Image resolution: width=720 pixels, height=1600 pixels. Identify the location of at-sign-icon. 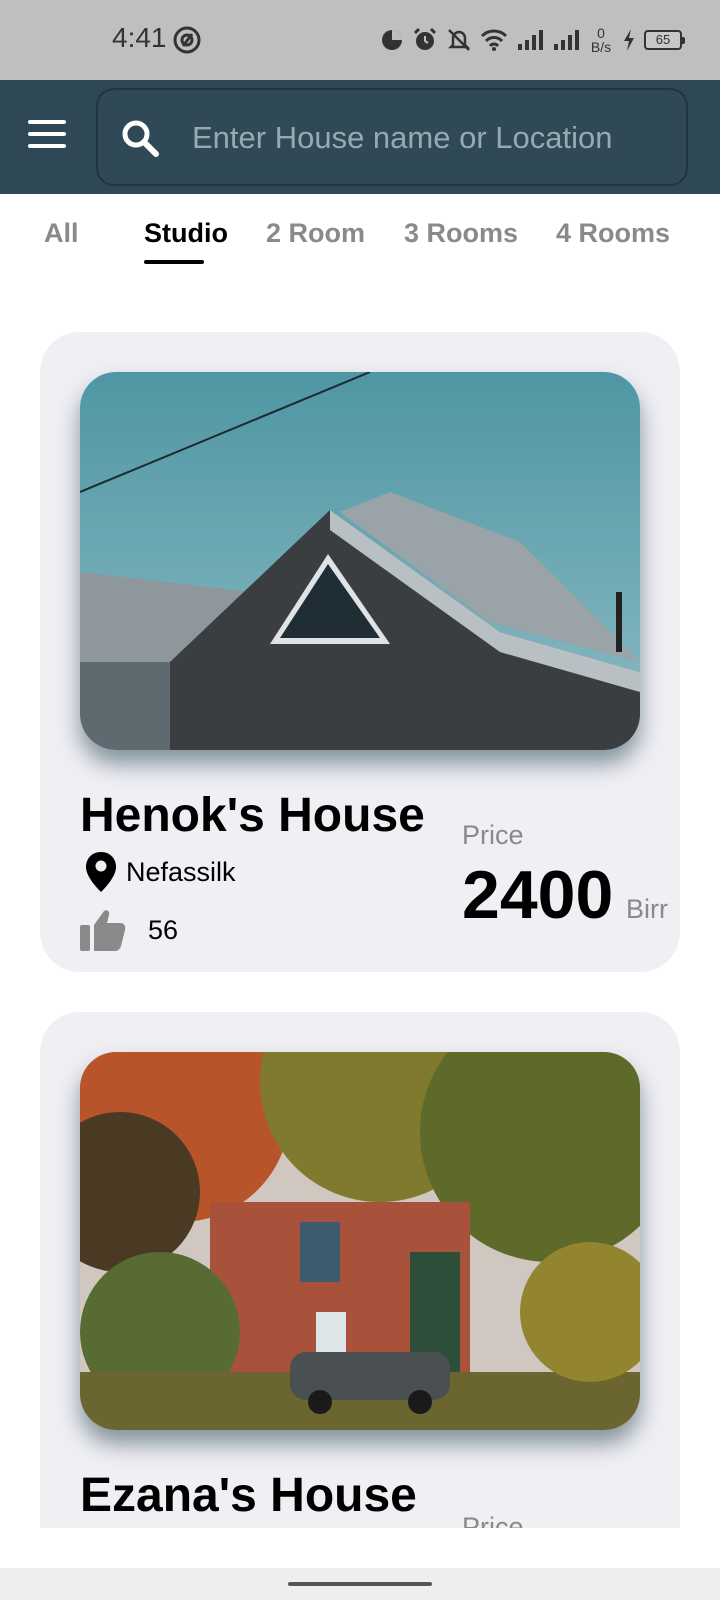
(187, 40).